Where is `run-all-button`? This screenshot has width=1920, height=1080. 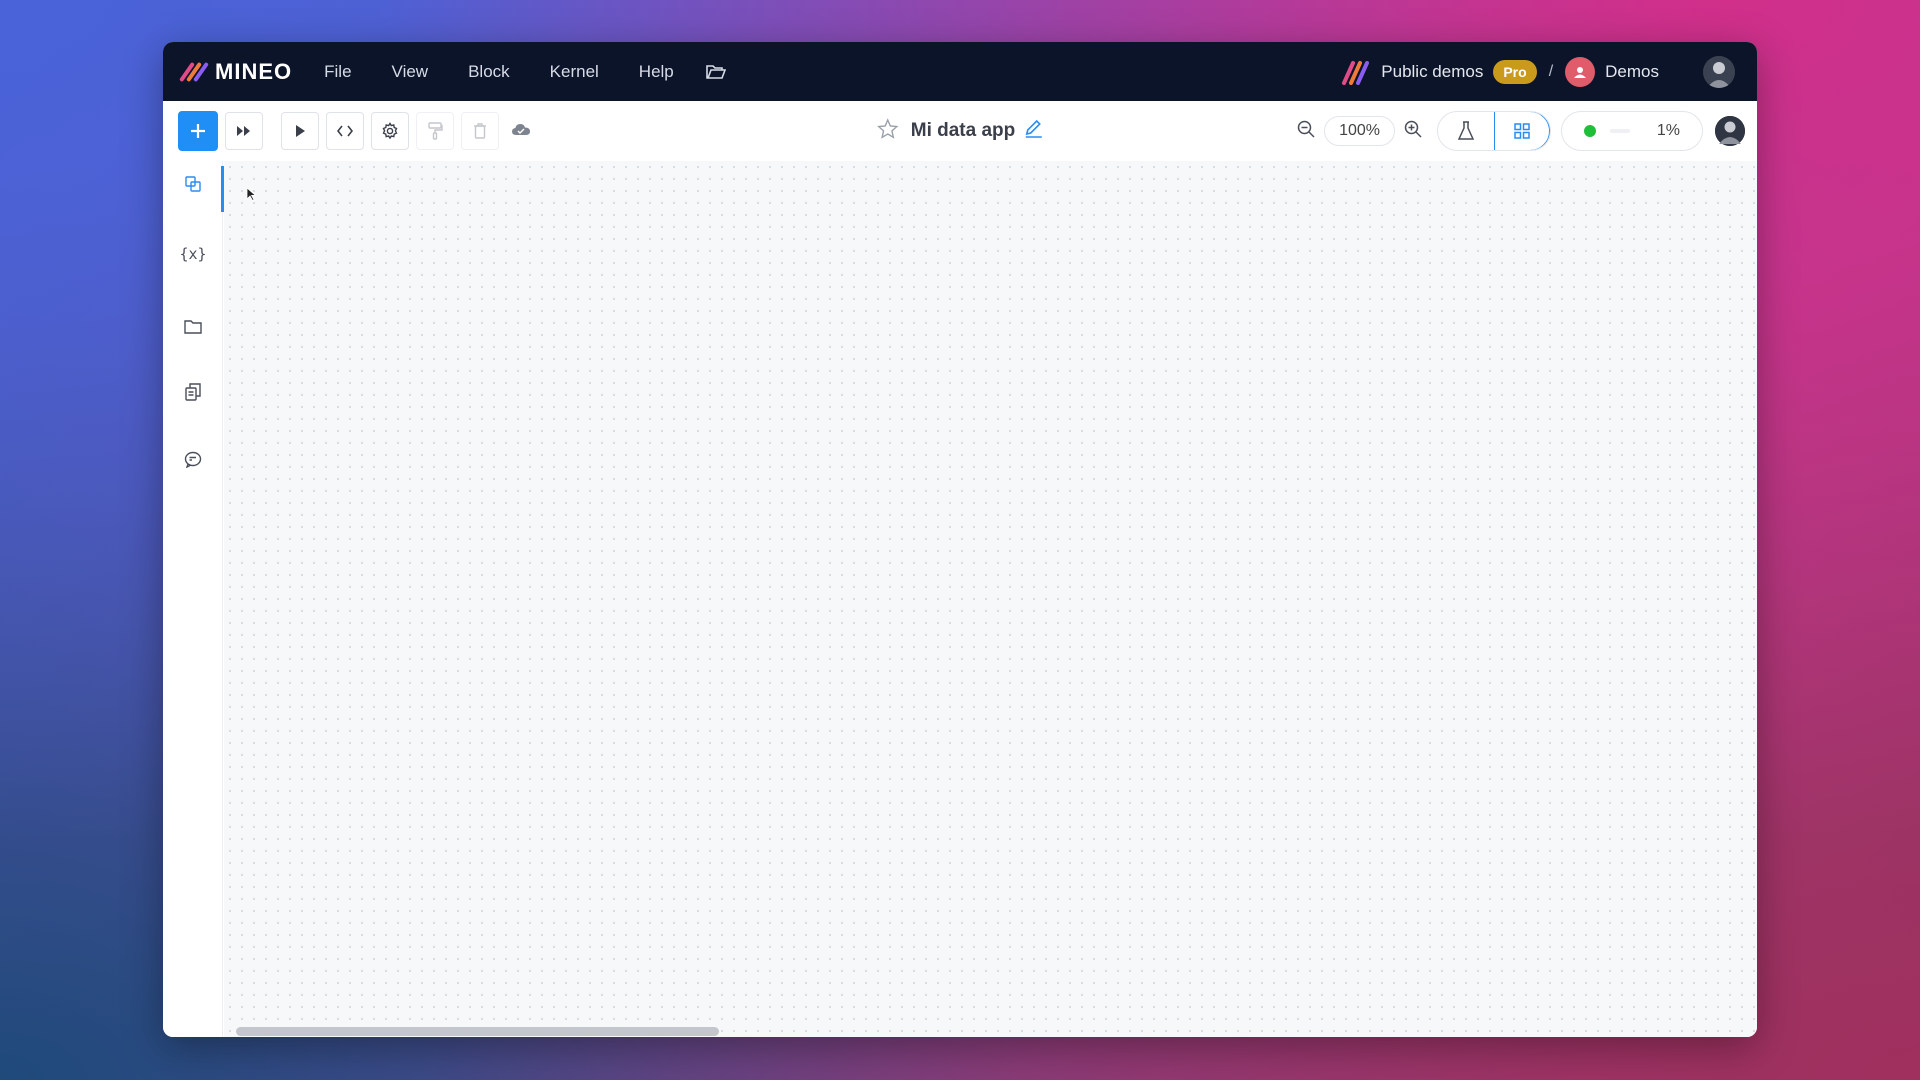 run-all-button is located at coordinates (244, 131).